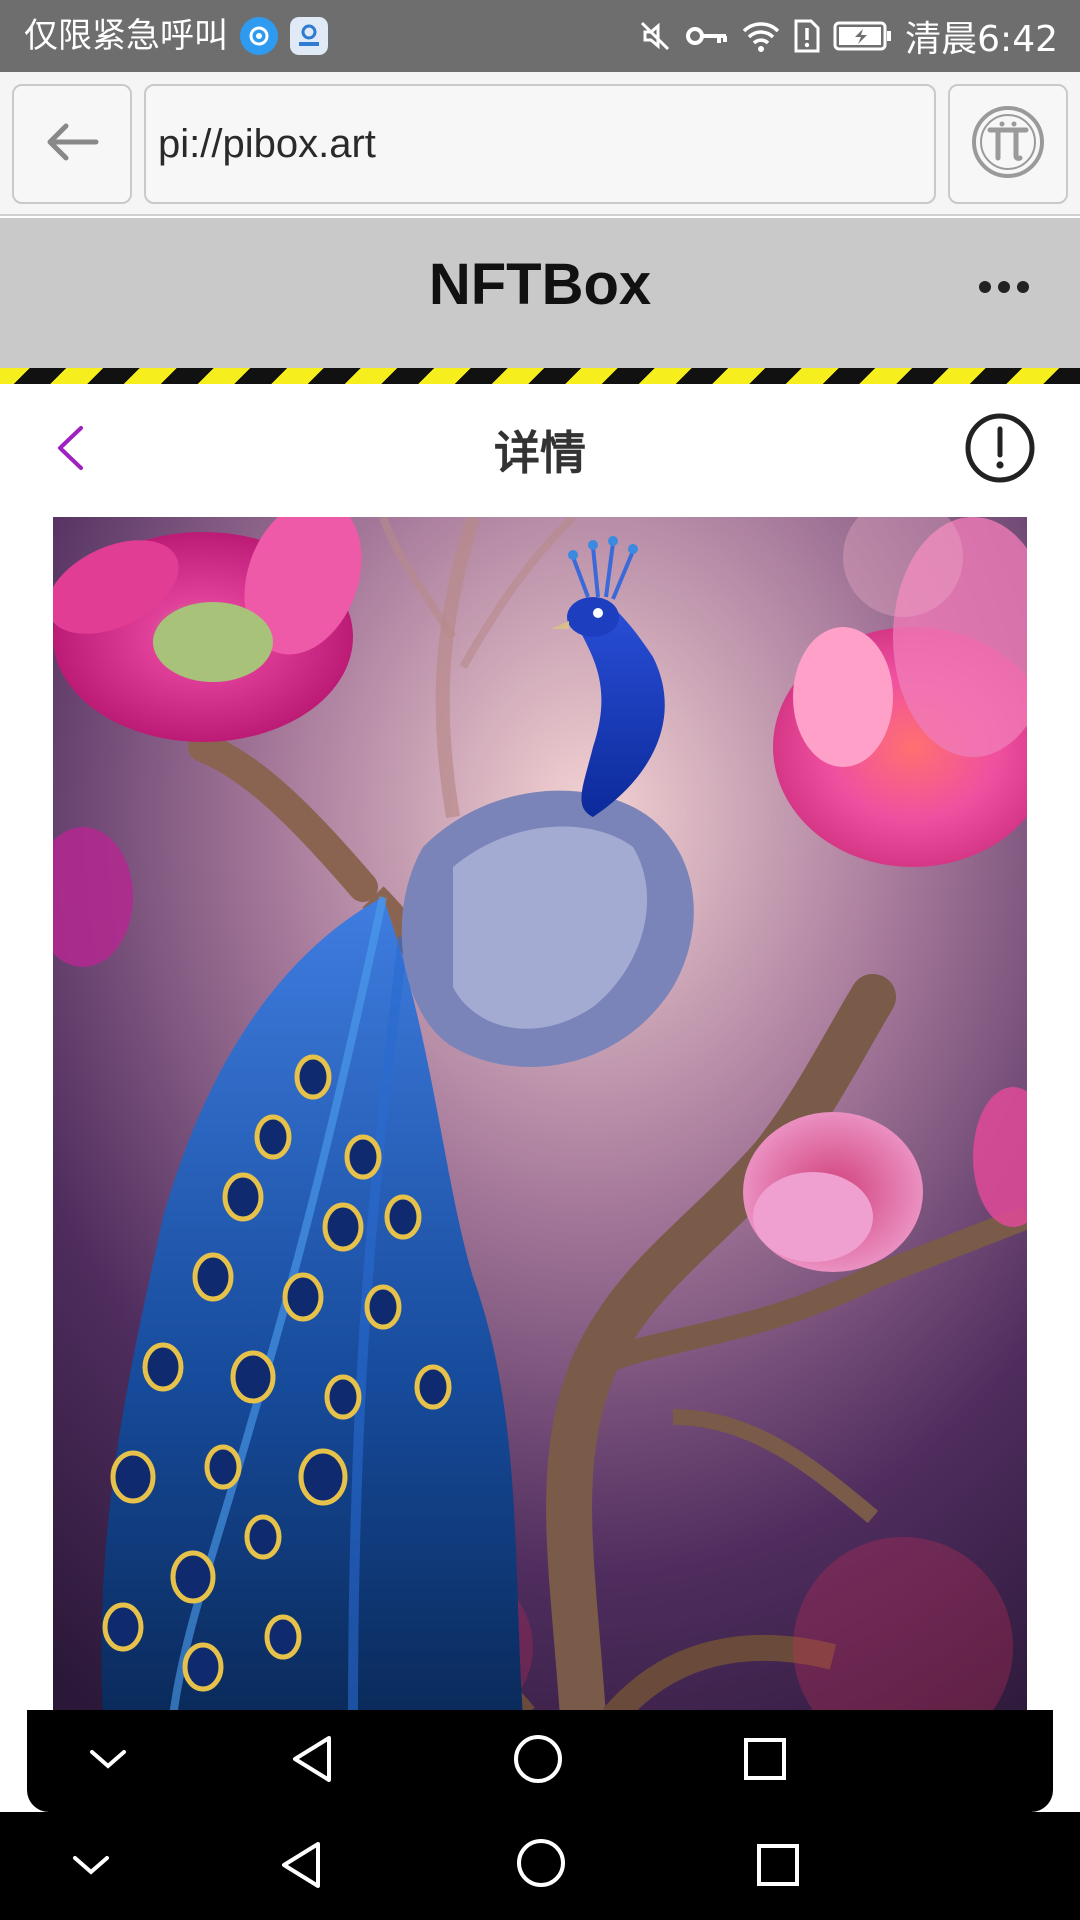 The height and width of the screenshot is (1920, 1080). Describe the element at coordinates (807, 36) in the screenshot. I see `sim-alert-icon` at that location.